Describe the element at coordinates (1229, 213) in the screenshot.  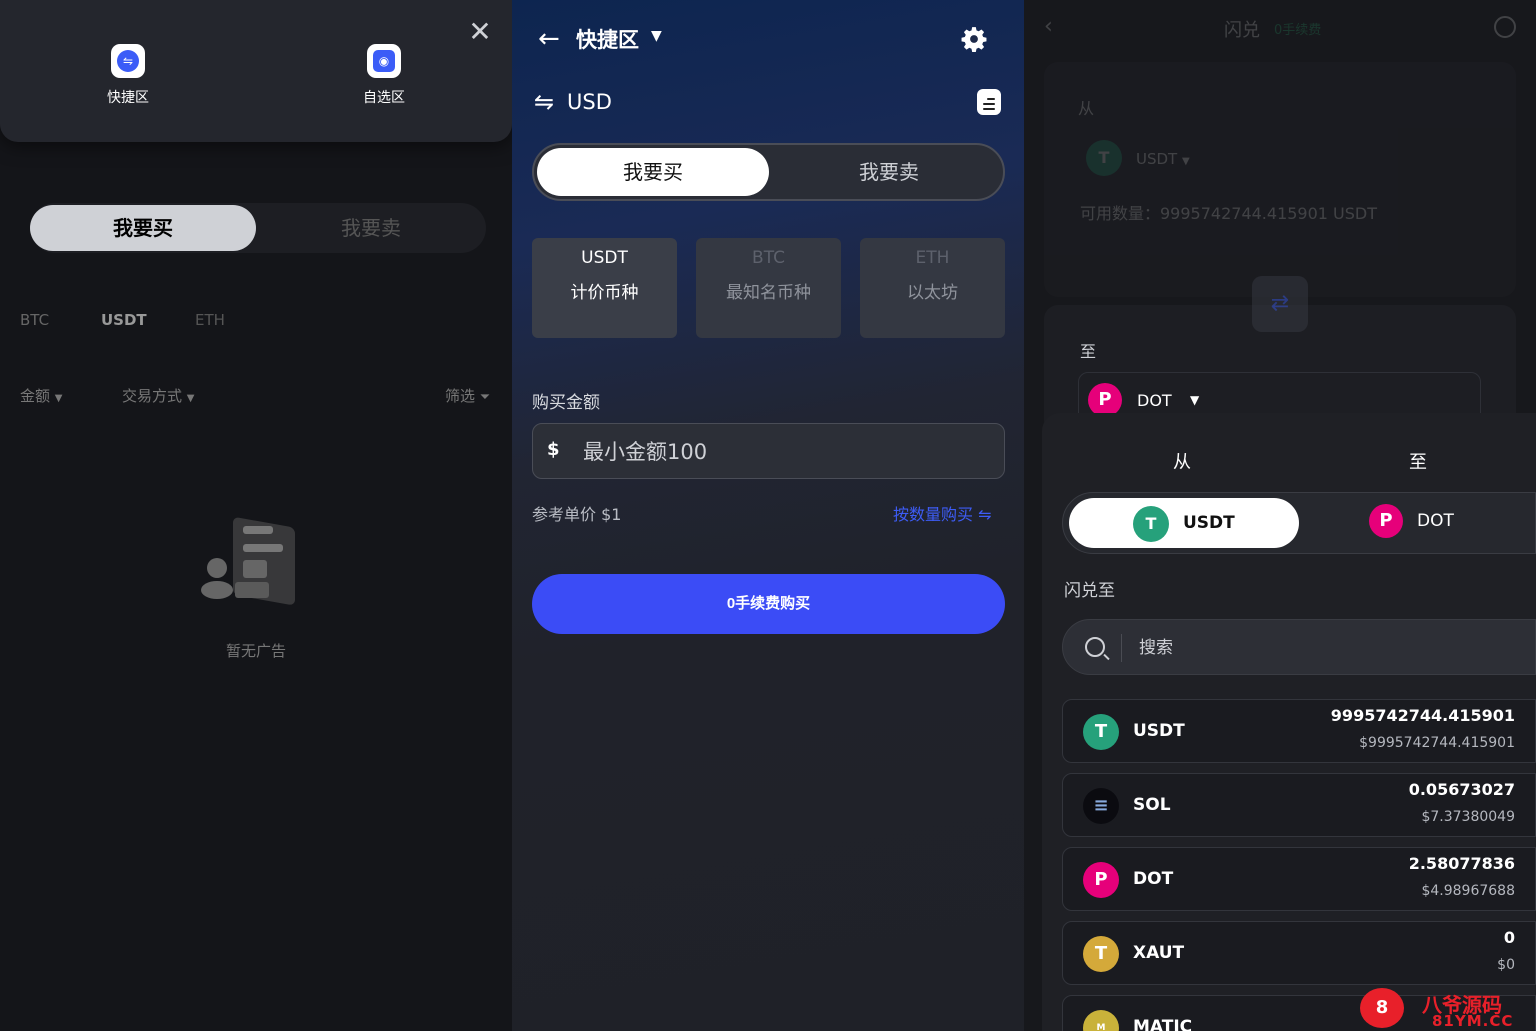
I see `available-balance: 可用数量：9995742744.415901 USDT` at that location.